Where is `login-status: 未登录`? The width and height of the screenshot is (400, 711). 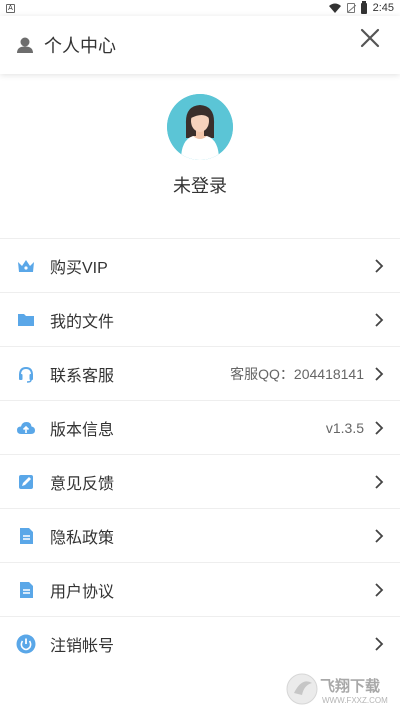 login-status: 未登录 is located at coordinates (200, 185).